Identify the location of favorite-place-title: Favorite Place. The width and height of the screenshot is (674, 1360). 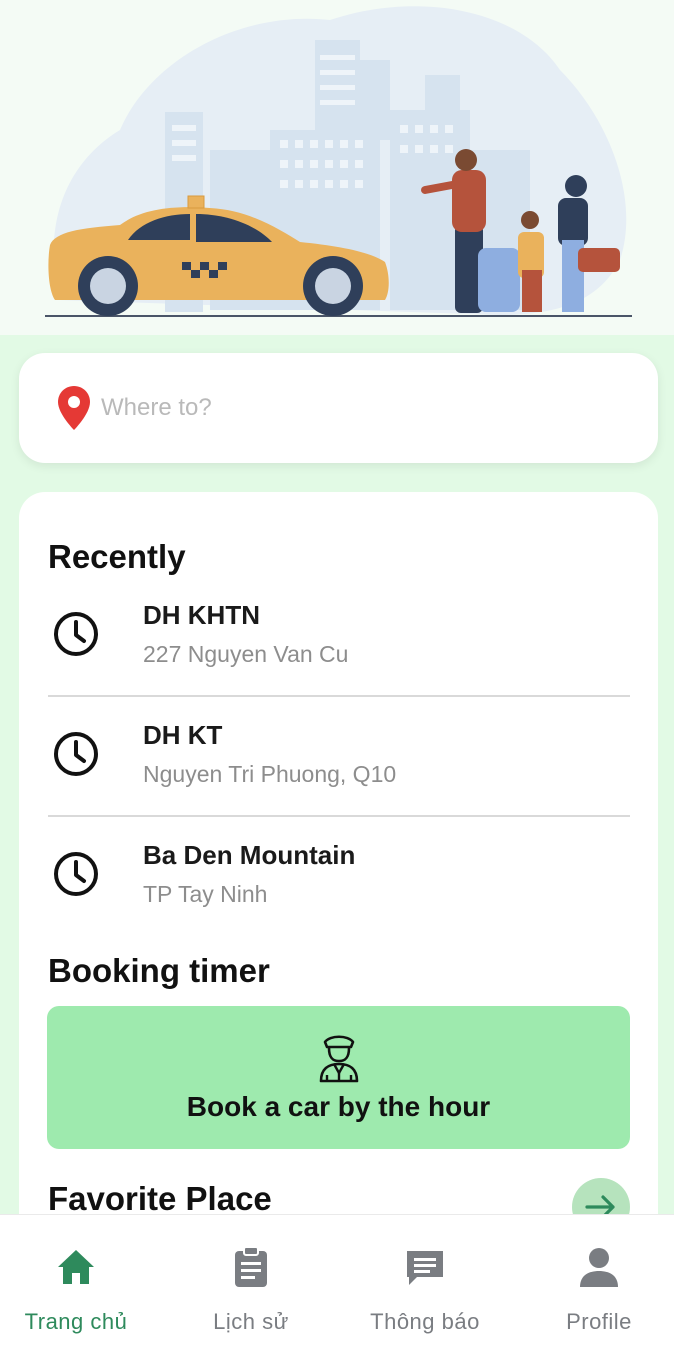
(160, 1198).